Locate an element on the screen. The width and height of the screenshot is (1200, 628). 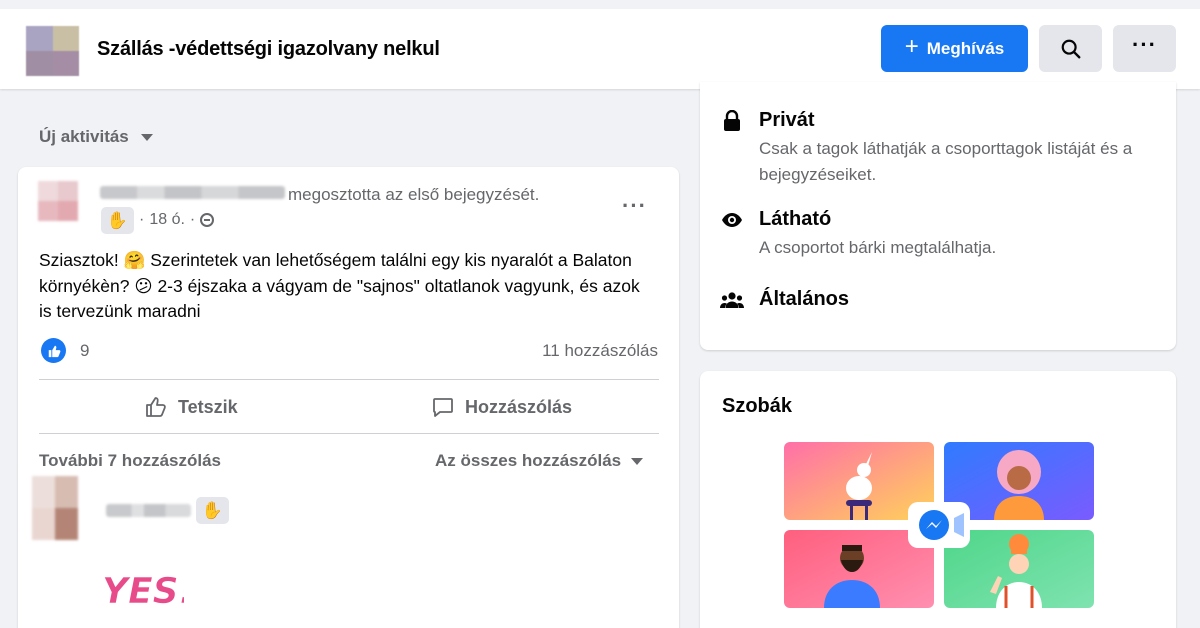
eye-icon is located at coordinates (732, 220).